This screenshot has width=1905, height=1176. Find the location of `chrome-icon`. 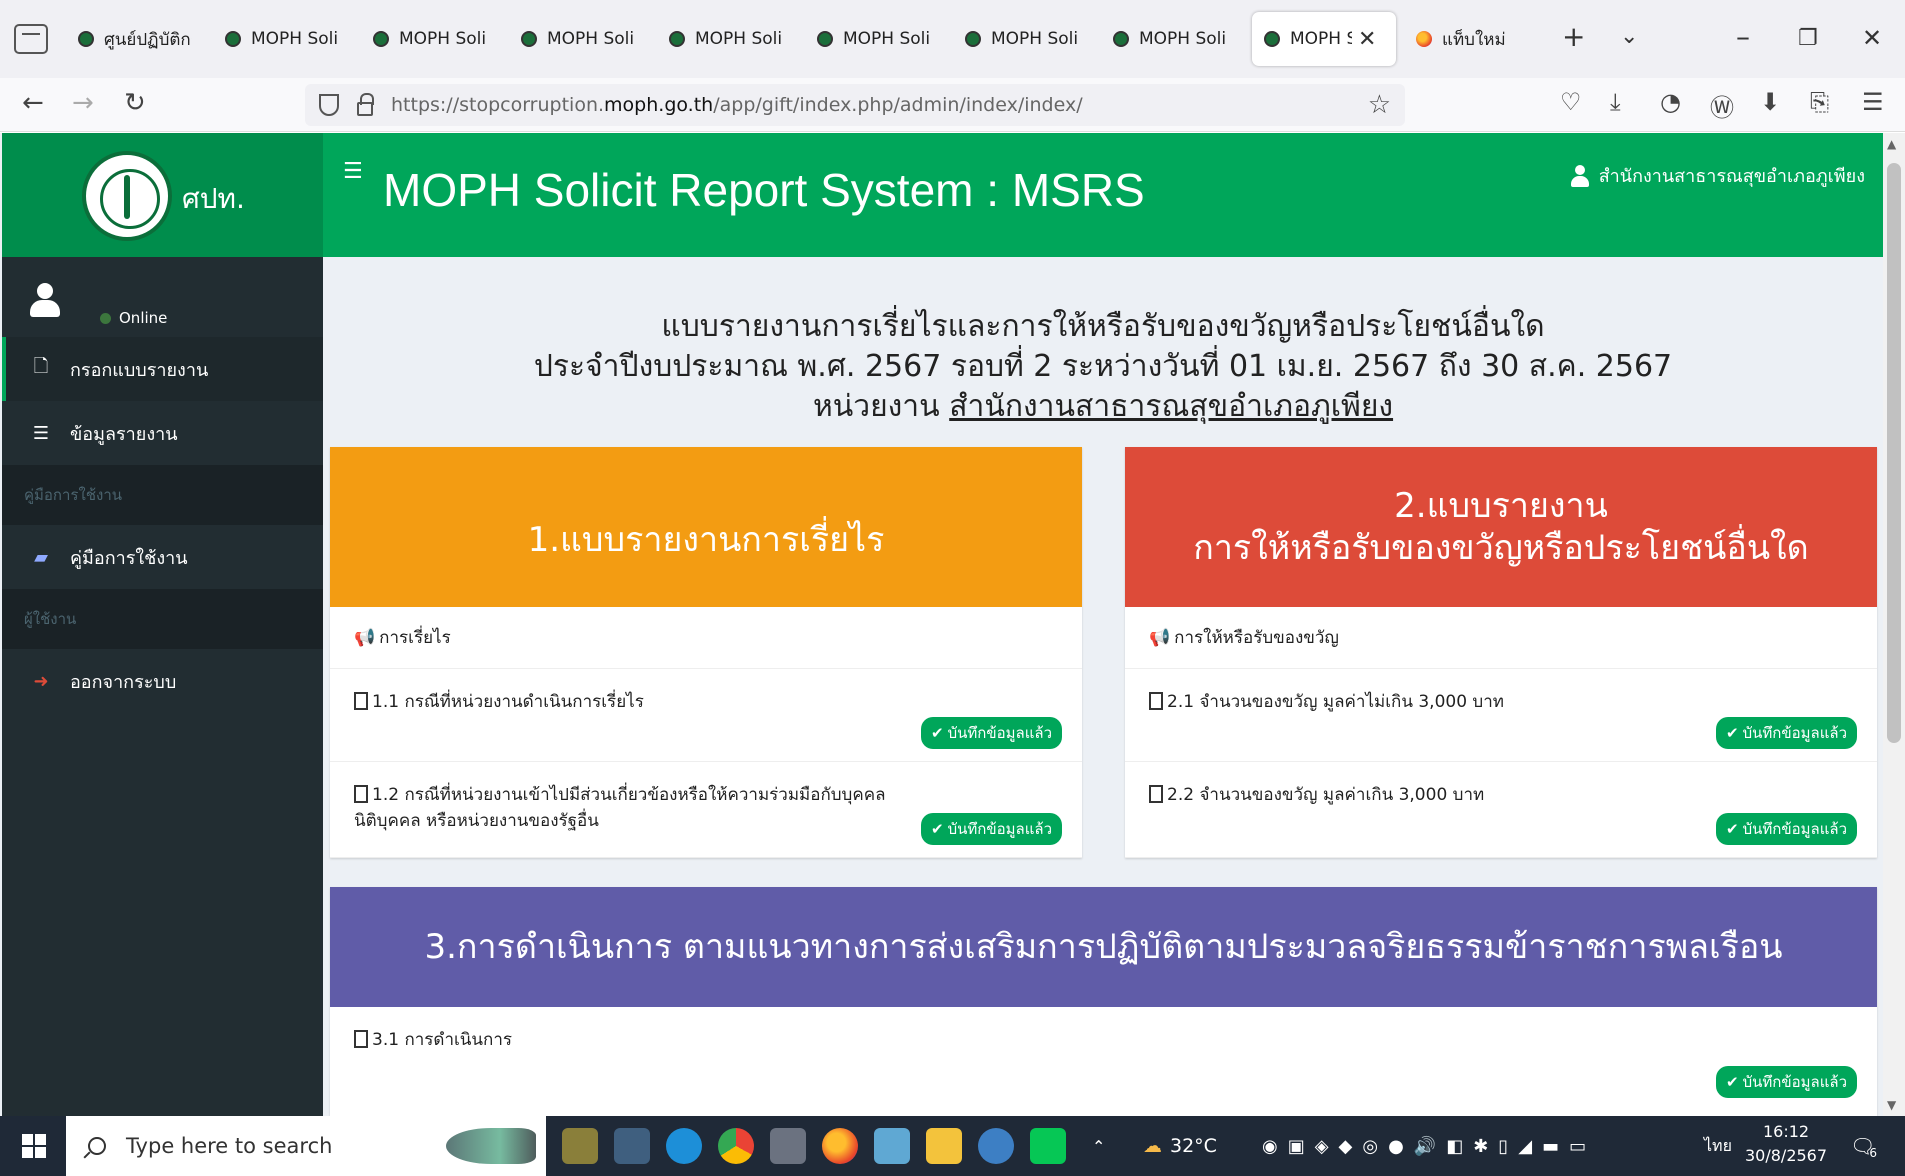

chrome-icon is located at coordinates (736, 1146).